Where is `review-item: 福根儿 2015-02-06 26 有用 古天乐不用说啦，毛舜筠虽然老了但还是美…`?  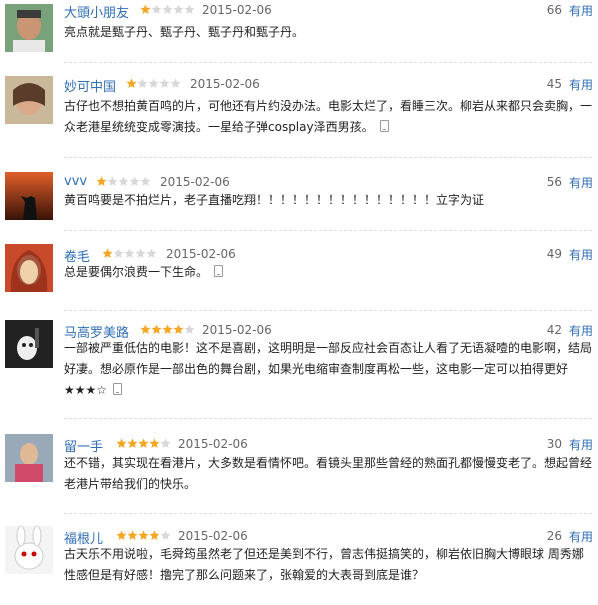 review-item: 福根儿 2015-02-06 26 有用 古天乐不用说啦，毛舜筠虽然老了但还是美… is located at coordinates (299, 565).